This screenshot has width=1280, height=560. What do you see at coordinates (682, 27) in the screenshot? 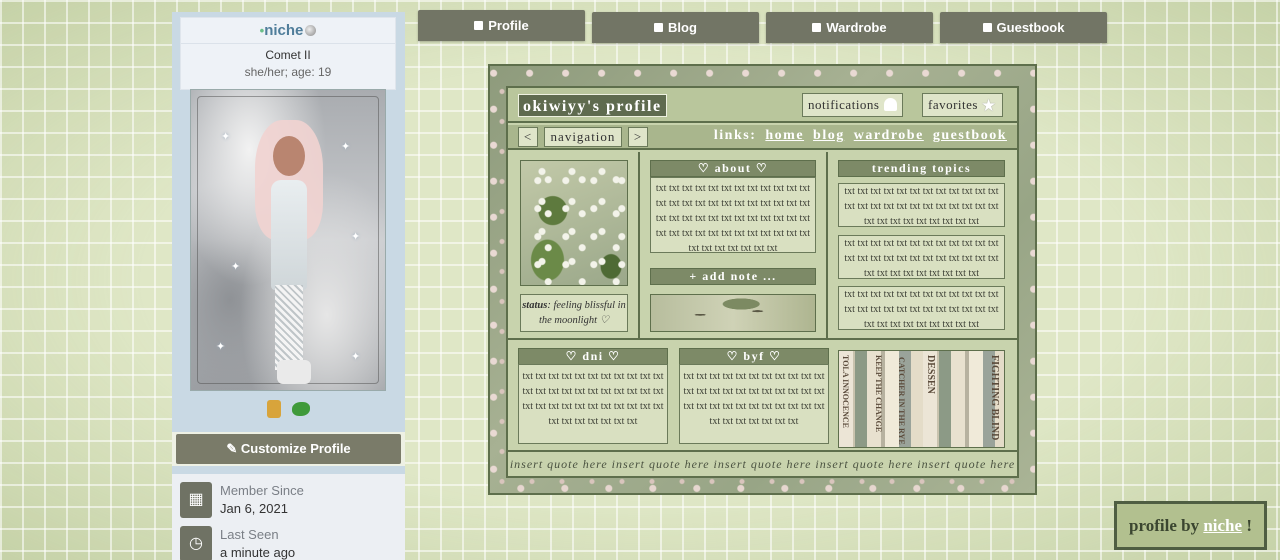
I see `tab-blog-label: Blog` at bounding box center [682, 27].